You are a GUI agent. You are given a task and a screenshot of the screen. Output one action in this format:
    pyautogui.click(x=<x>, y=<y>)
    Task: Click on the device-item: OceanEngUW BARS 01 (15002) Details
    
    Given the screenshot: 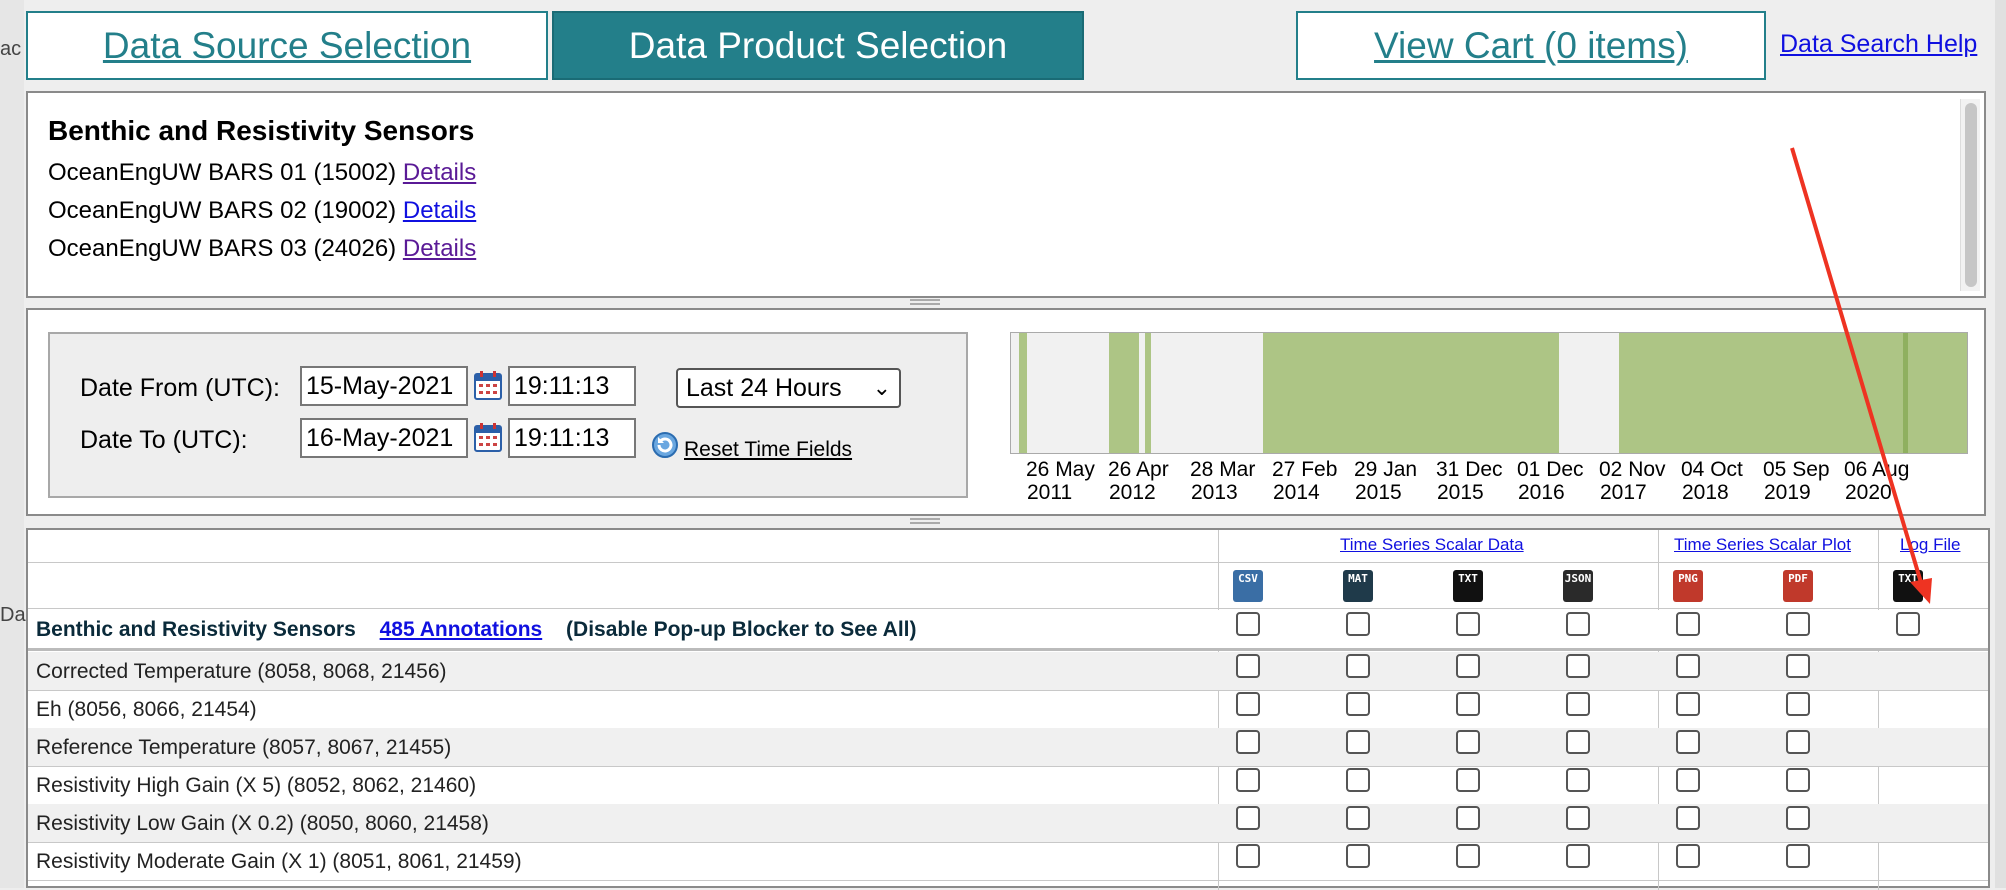 What is the action you would take?
    pyautogui.click(x=262, y=172)
    